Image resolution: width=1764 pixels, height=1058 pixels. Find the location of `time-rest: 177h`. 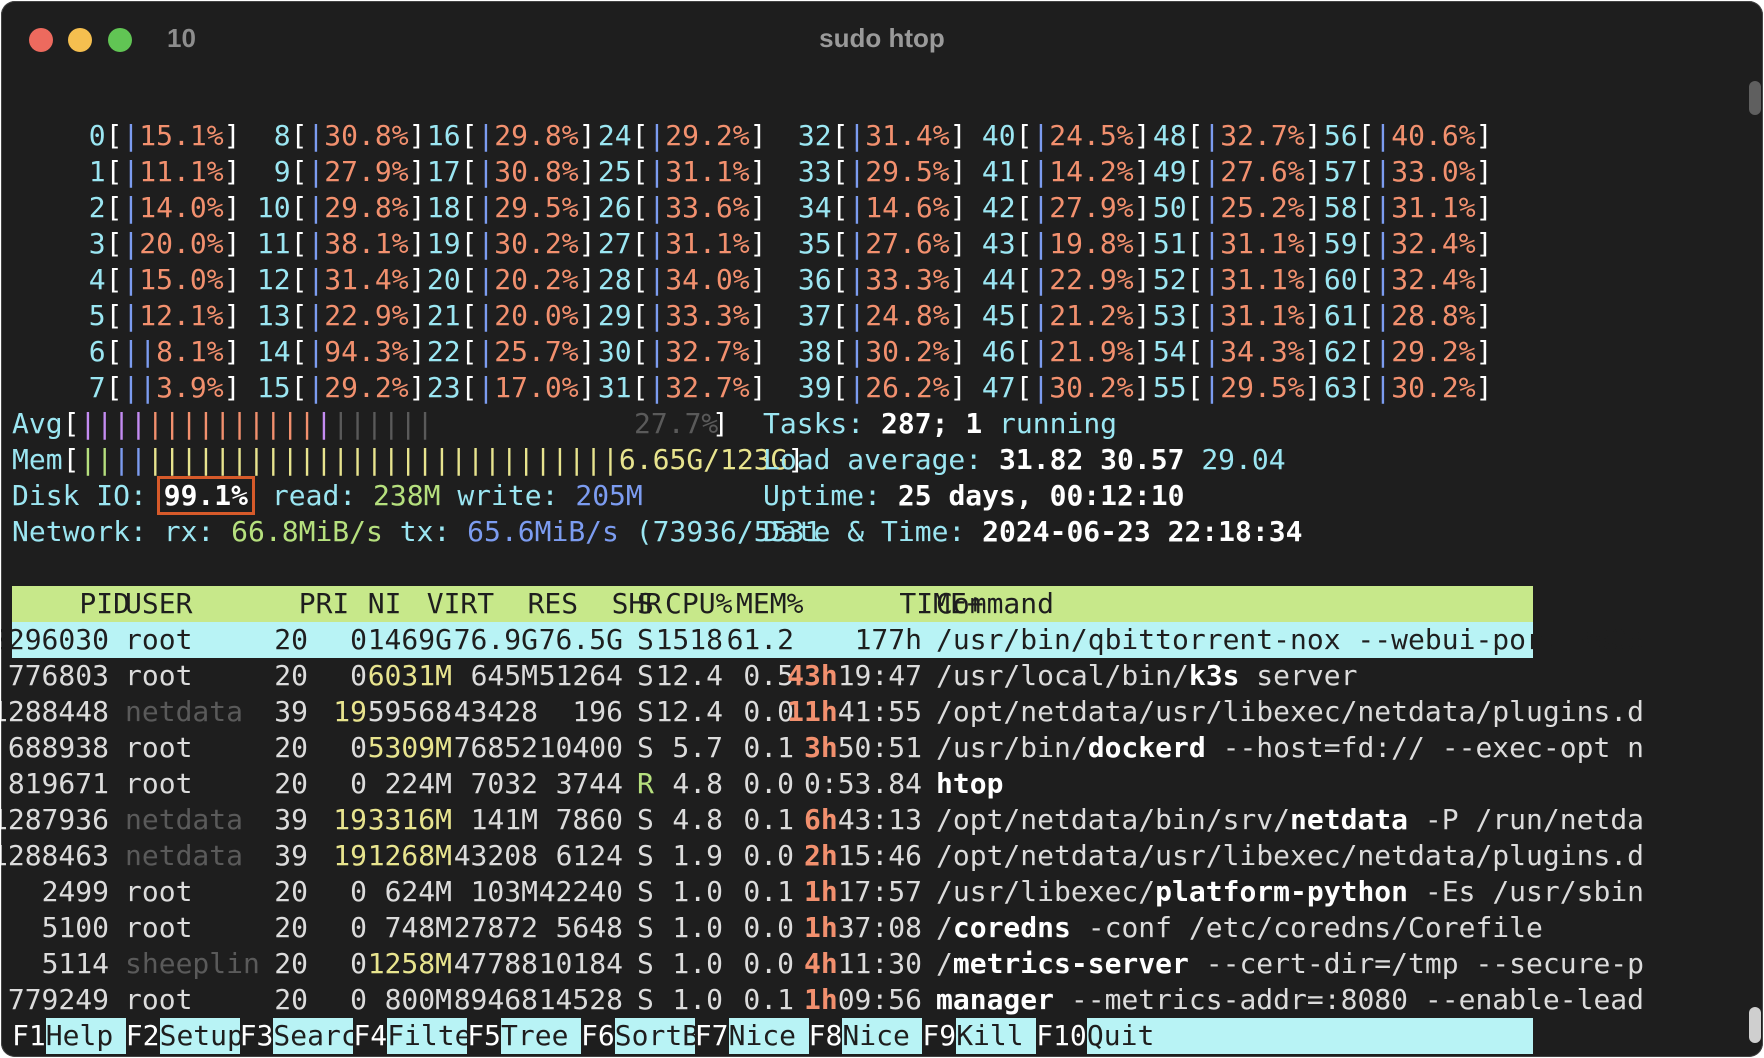

time-rest: 177h is located at coordinates (888, 639).